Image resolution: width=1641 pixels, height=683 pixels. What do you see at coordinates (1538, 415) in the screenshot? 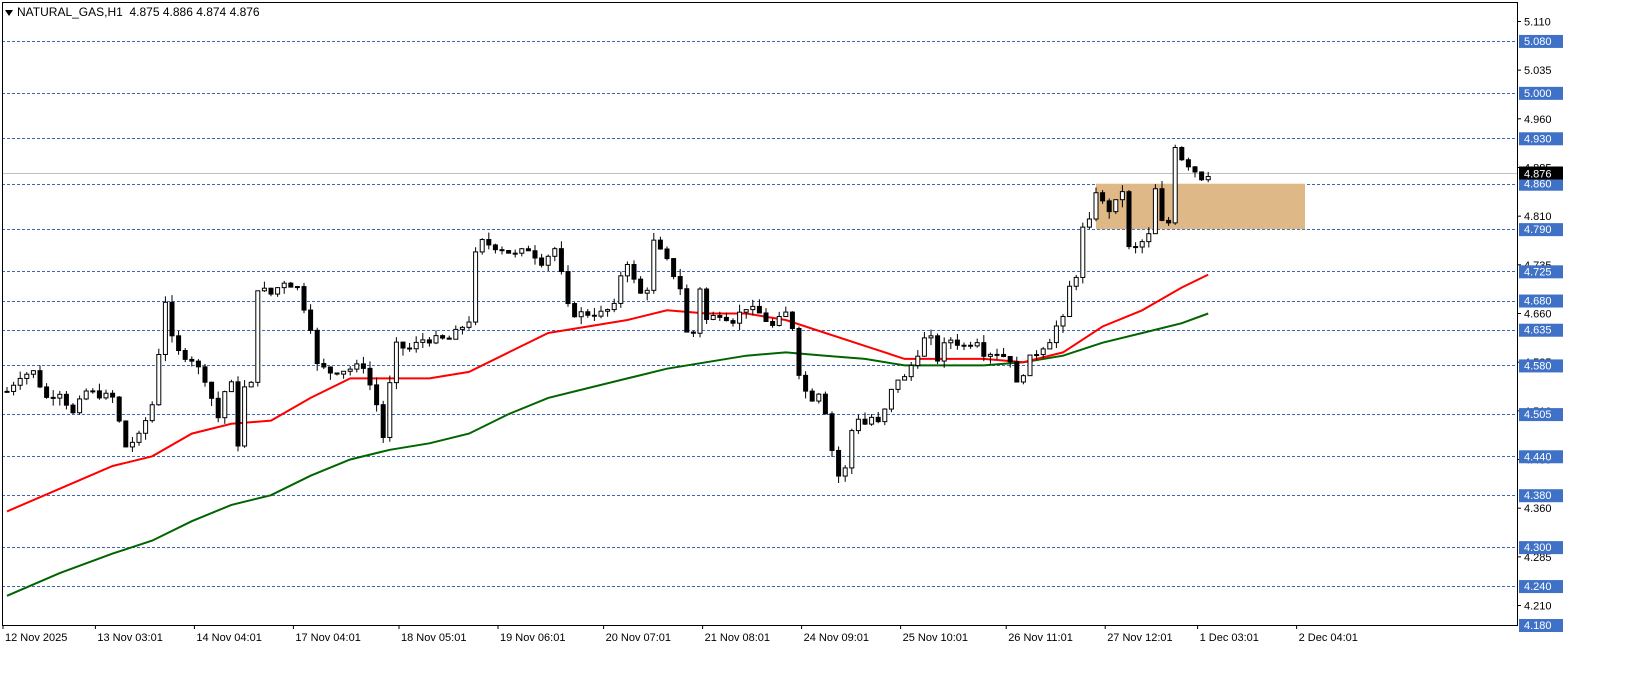
I see `level-label: 4.505` at bounding box center [1538, 415].